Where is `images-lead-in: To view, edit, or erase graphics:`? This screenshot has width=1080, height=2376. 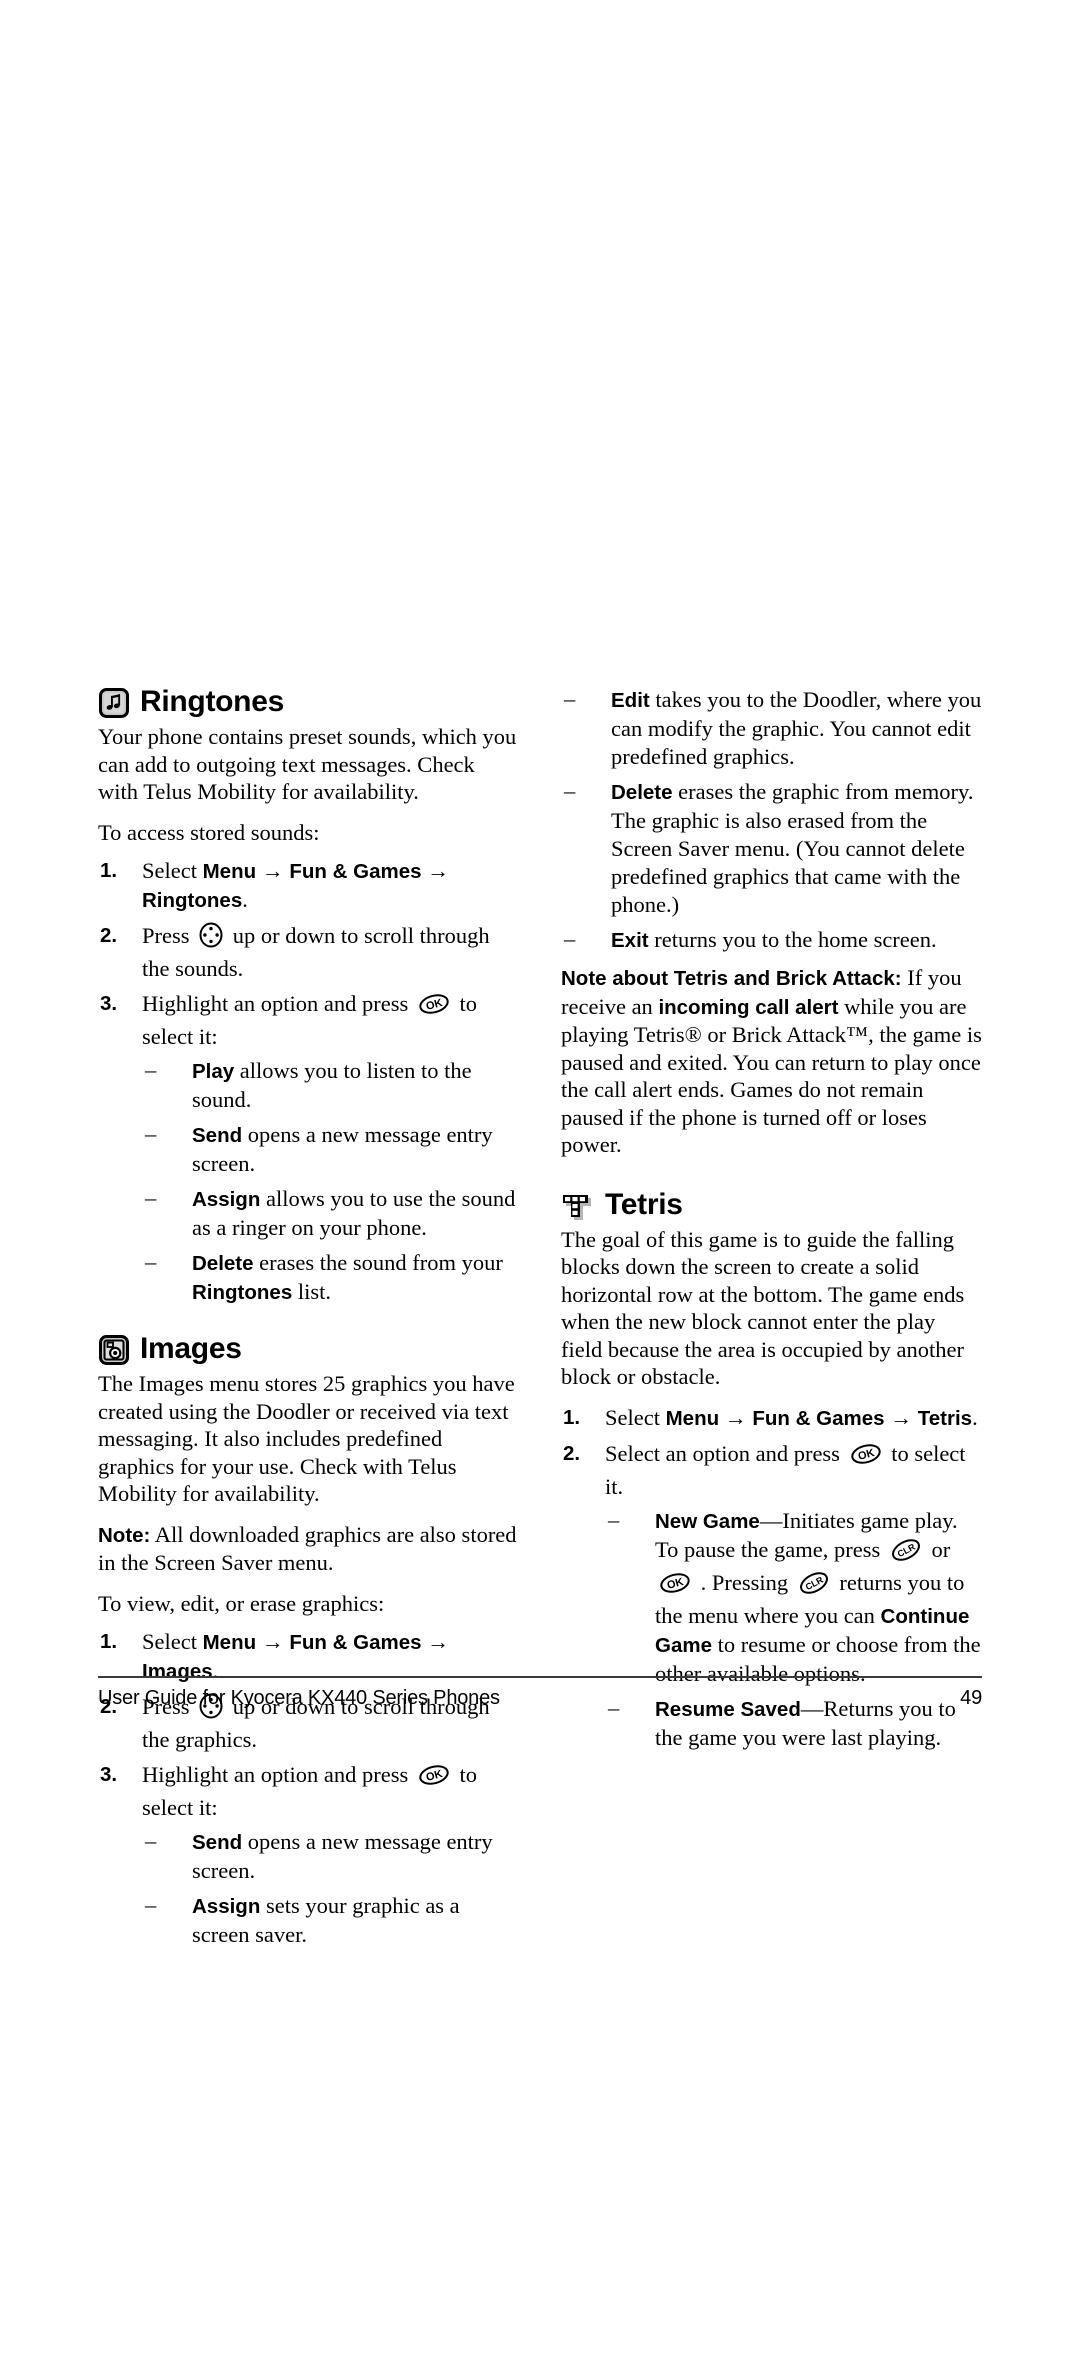
images-lead-in: To view, edit, or erase graphics: is located at coordinates (241, 1603).